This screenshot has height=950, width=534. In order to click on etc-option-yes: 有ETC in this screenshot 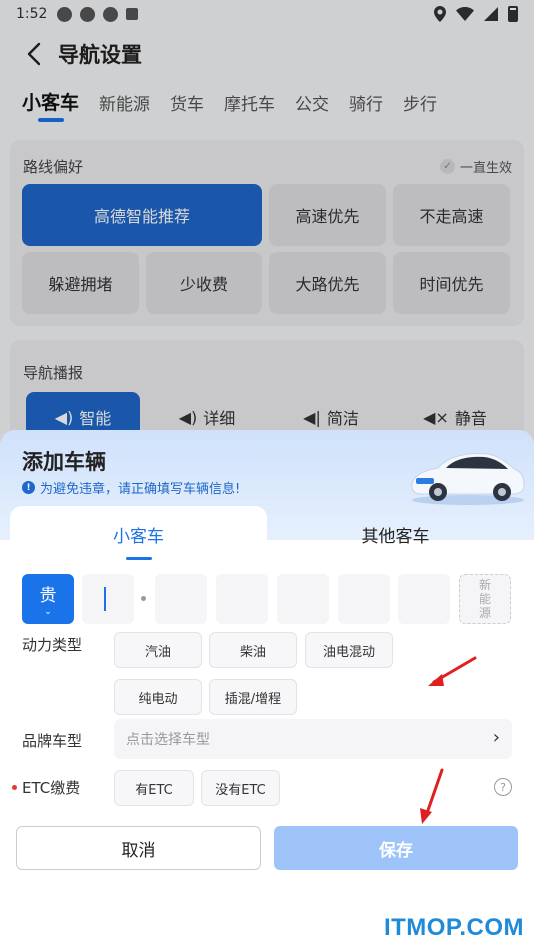, I will do `click(154, 788)`.